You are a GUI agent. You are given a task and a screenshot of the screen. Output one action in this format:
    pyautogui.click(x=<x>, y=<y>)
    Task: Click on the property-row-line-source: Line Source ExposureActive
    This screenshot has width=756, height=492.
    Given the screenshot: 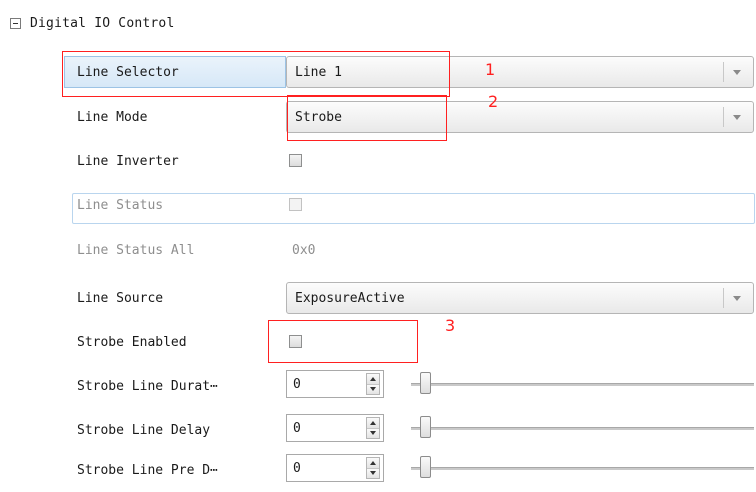 What is the action you would take?
    pyautogui.click(x=409, y=298)
    